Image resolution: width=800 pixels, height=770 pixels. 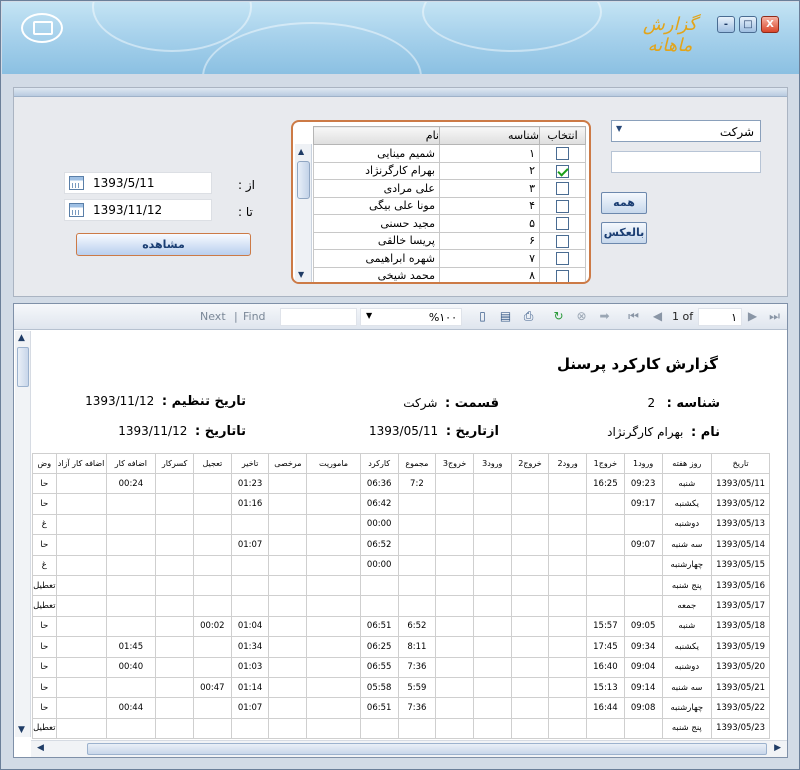 What do you see at coordinates (720, 317) in the screenshot?
I see `page-number-input: ۱` at bounding box center [720, 317].